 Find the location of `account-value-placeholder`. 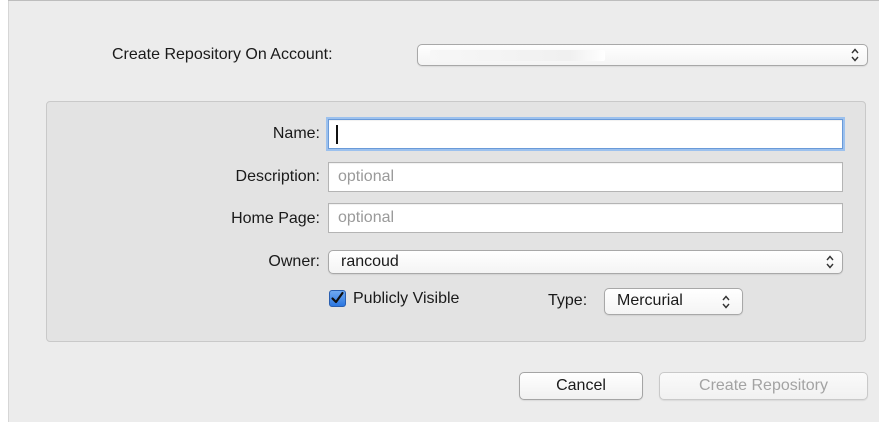

account-value-placeholder is located at coordinates (517, 55).